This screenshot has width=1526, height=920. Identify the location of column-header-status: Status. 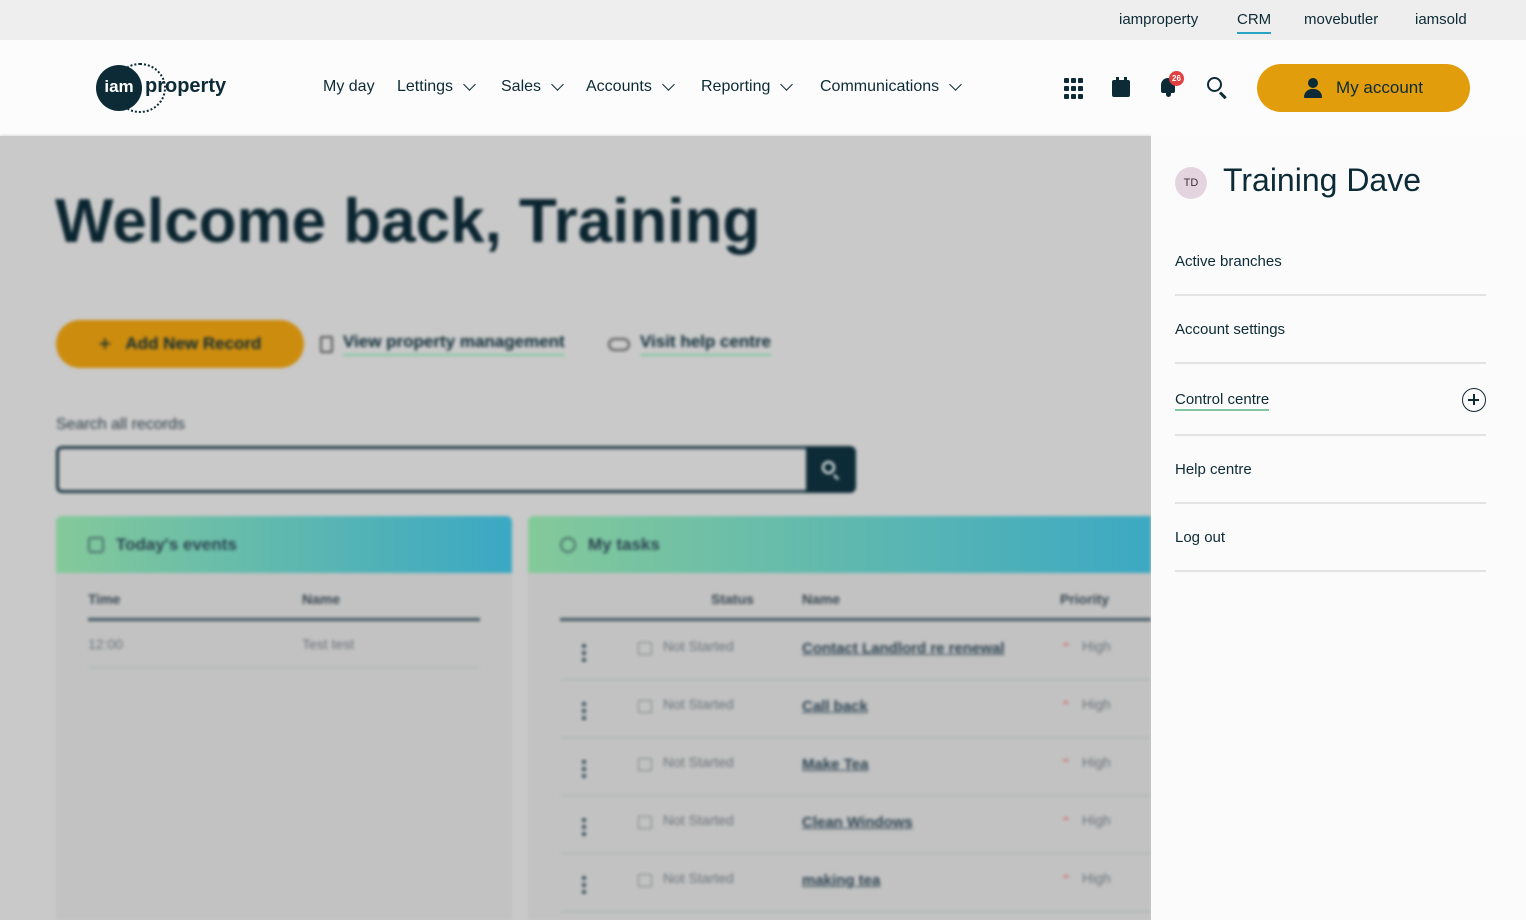
(732, 599).